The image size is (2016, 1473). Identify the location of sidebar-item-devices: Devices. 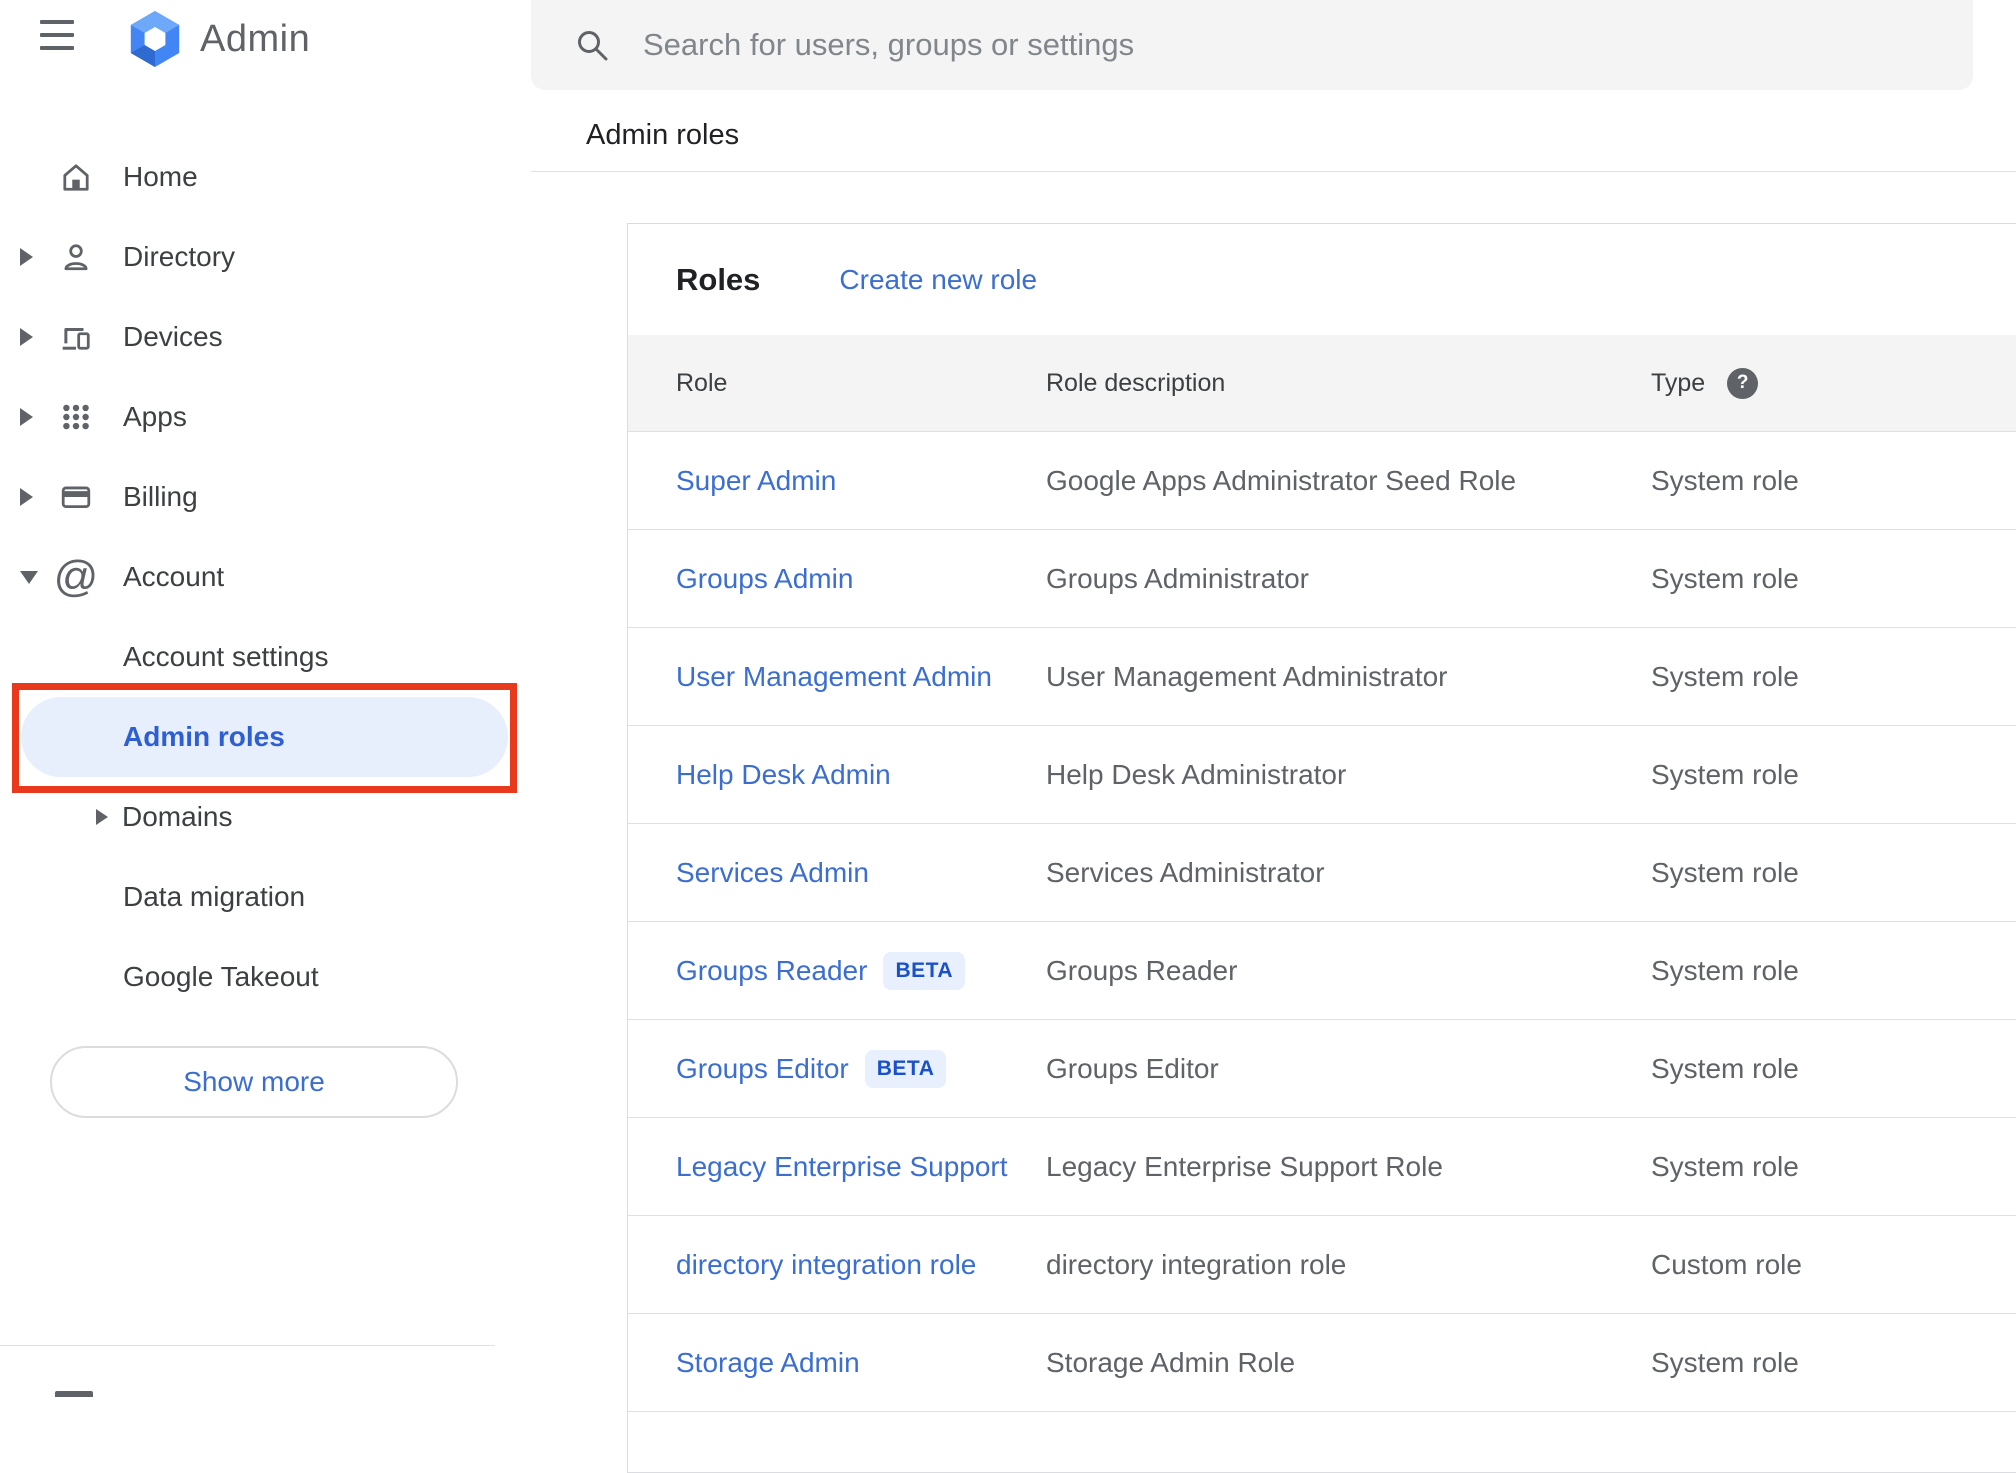
(265, 337).